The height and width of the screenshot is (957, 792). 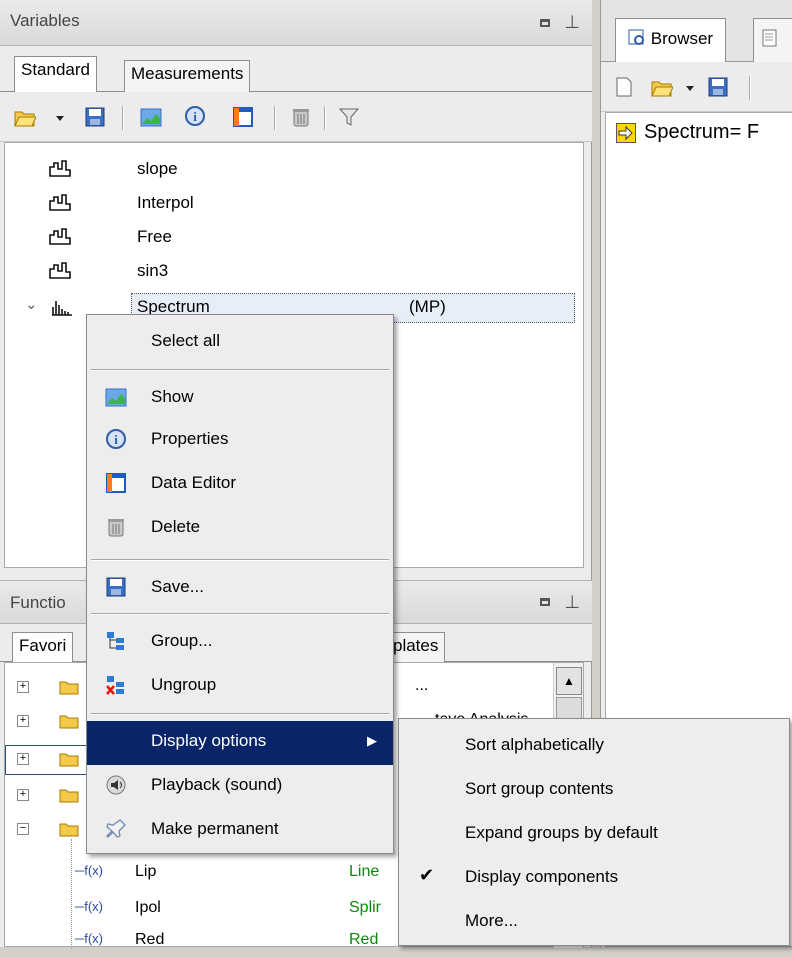 I want to click on menu-item-display-options: Display options ▶, so click(x=240, y=743).